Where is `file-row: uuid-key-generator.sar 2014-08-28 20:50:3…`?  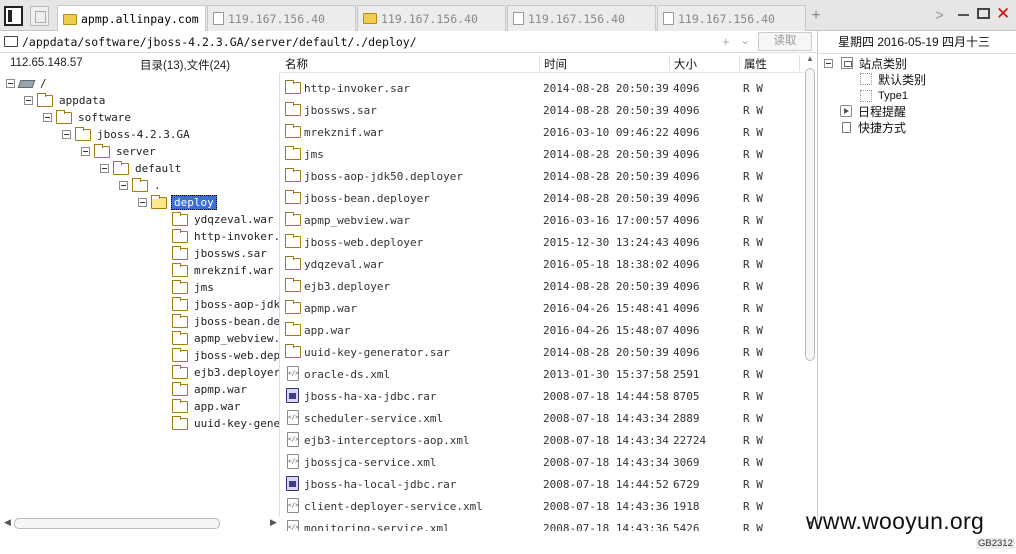
file-row: uuid-key-generator.sar 2014-08-28 20:50:3… is located at coordinates (542, 352).